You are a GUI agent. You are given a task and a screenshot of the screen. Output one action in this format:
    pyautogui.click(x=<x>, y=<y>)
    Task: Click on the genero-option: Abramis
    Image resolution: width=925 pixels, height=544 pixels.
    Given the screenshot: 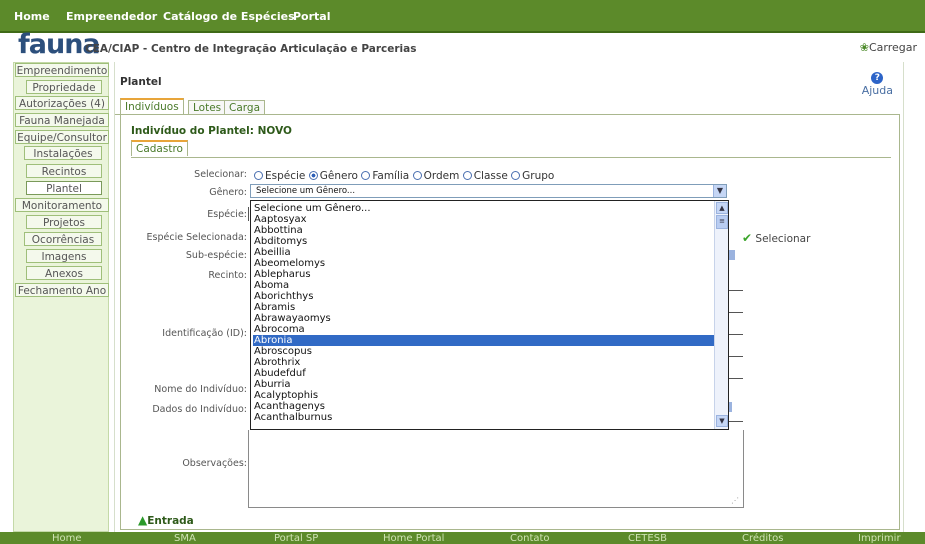 What is the action you would take?
    pyautogui.click(x=483, y=307)
    